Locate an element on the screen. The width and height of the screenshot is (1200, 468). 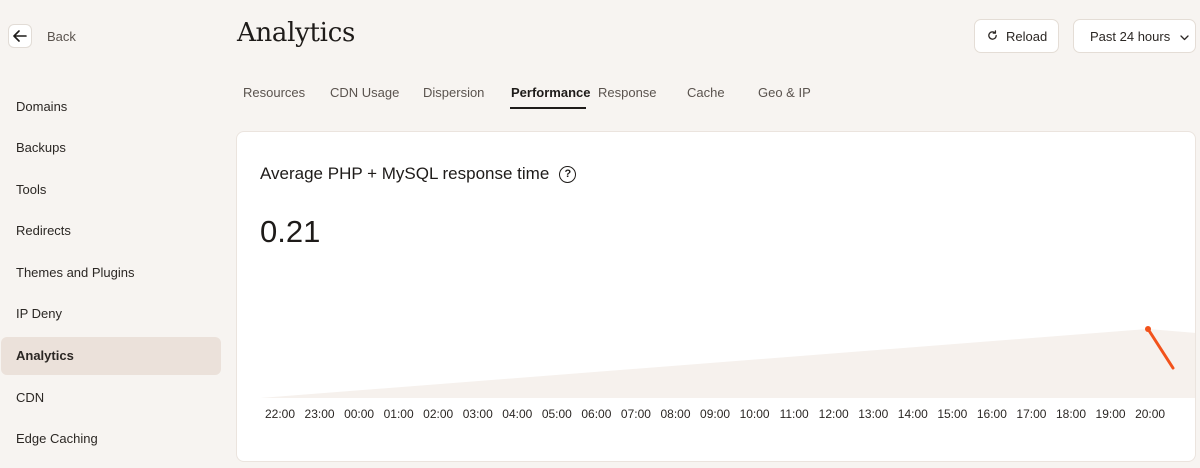
time-range-select: Past 24 hours is located at coordinates (1134, 36).